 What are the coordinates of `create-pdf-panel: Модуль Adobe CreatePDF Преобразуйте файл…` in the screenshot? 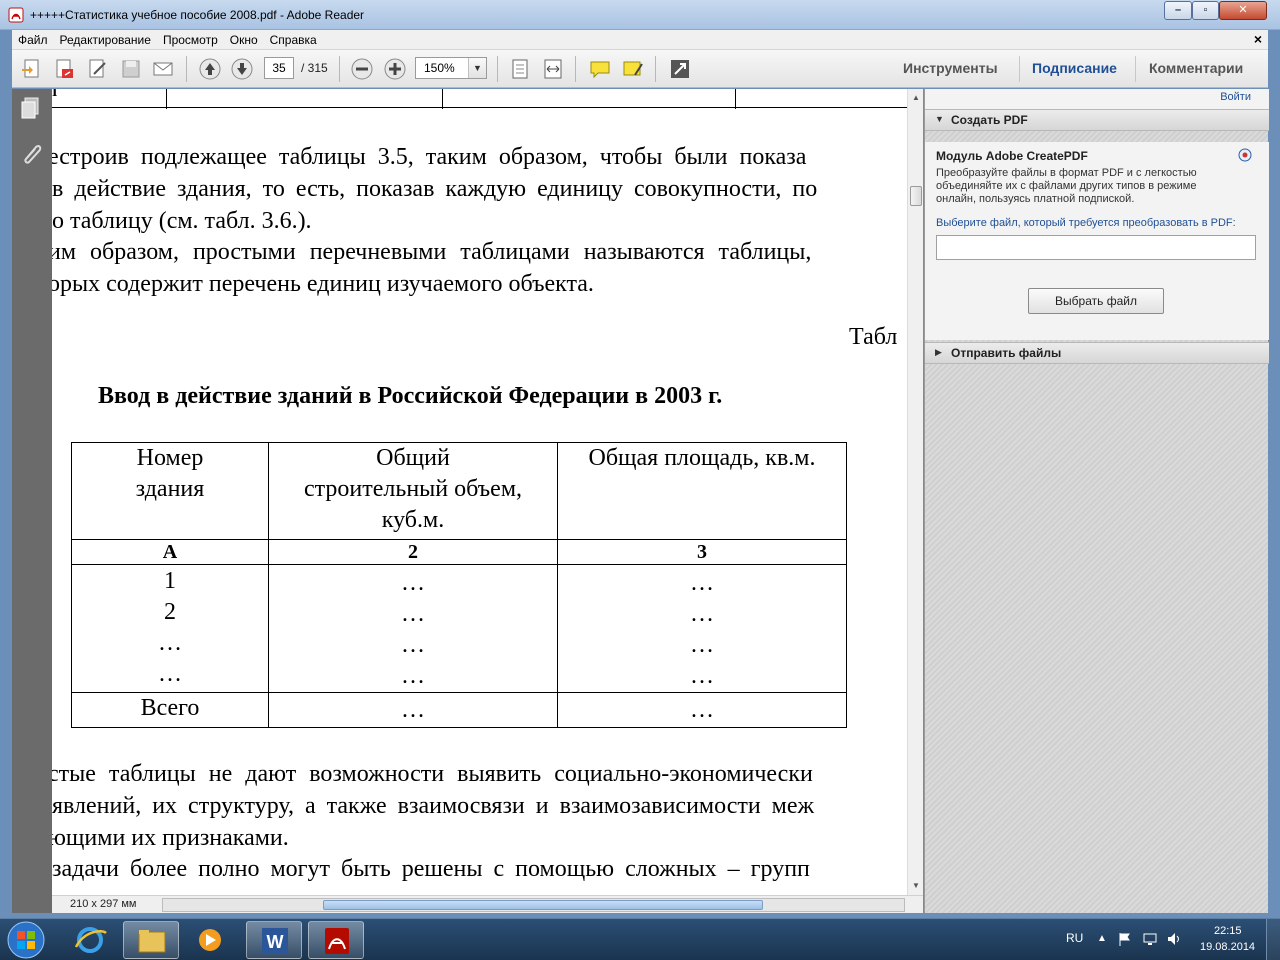 It's located at (1097, 241).